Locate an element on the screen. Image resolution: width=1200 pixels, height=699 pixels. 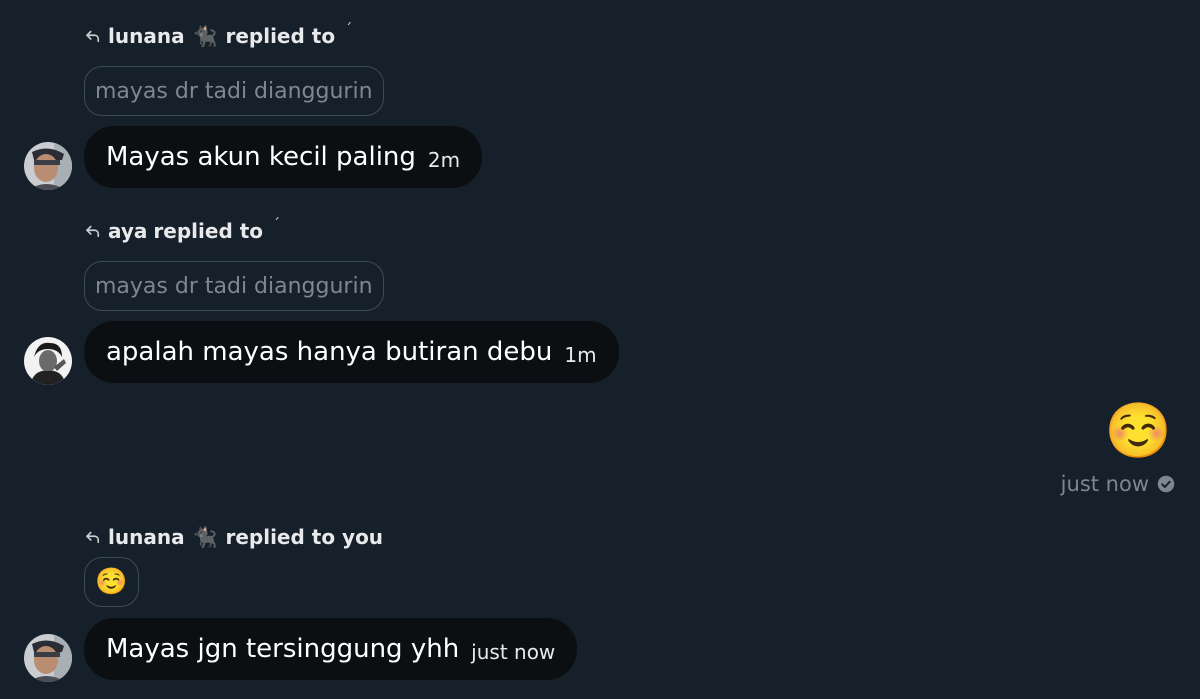
reply-header: lunana 🐈‍⬛ replied to you is located at coordinates (233, 537).